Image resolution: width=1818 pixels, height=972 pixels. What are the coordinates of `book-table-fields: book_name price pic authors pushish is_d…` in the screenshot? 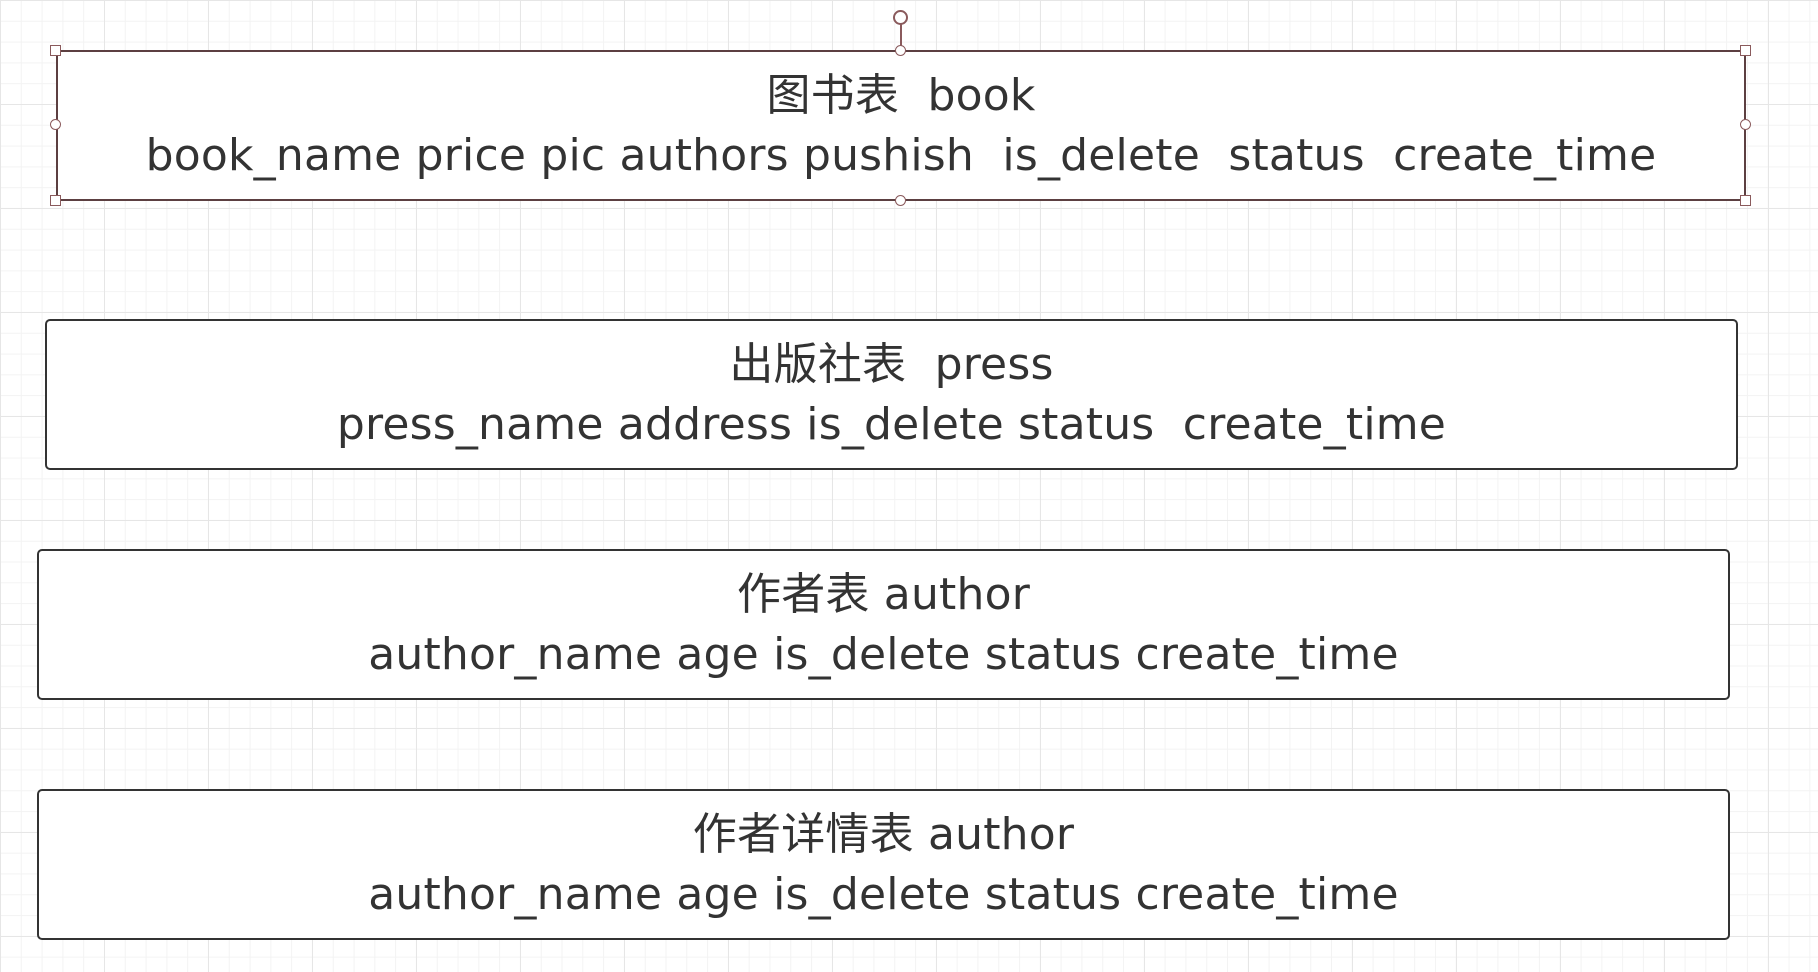 It's located at (901, 155).